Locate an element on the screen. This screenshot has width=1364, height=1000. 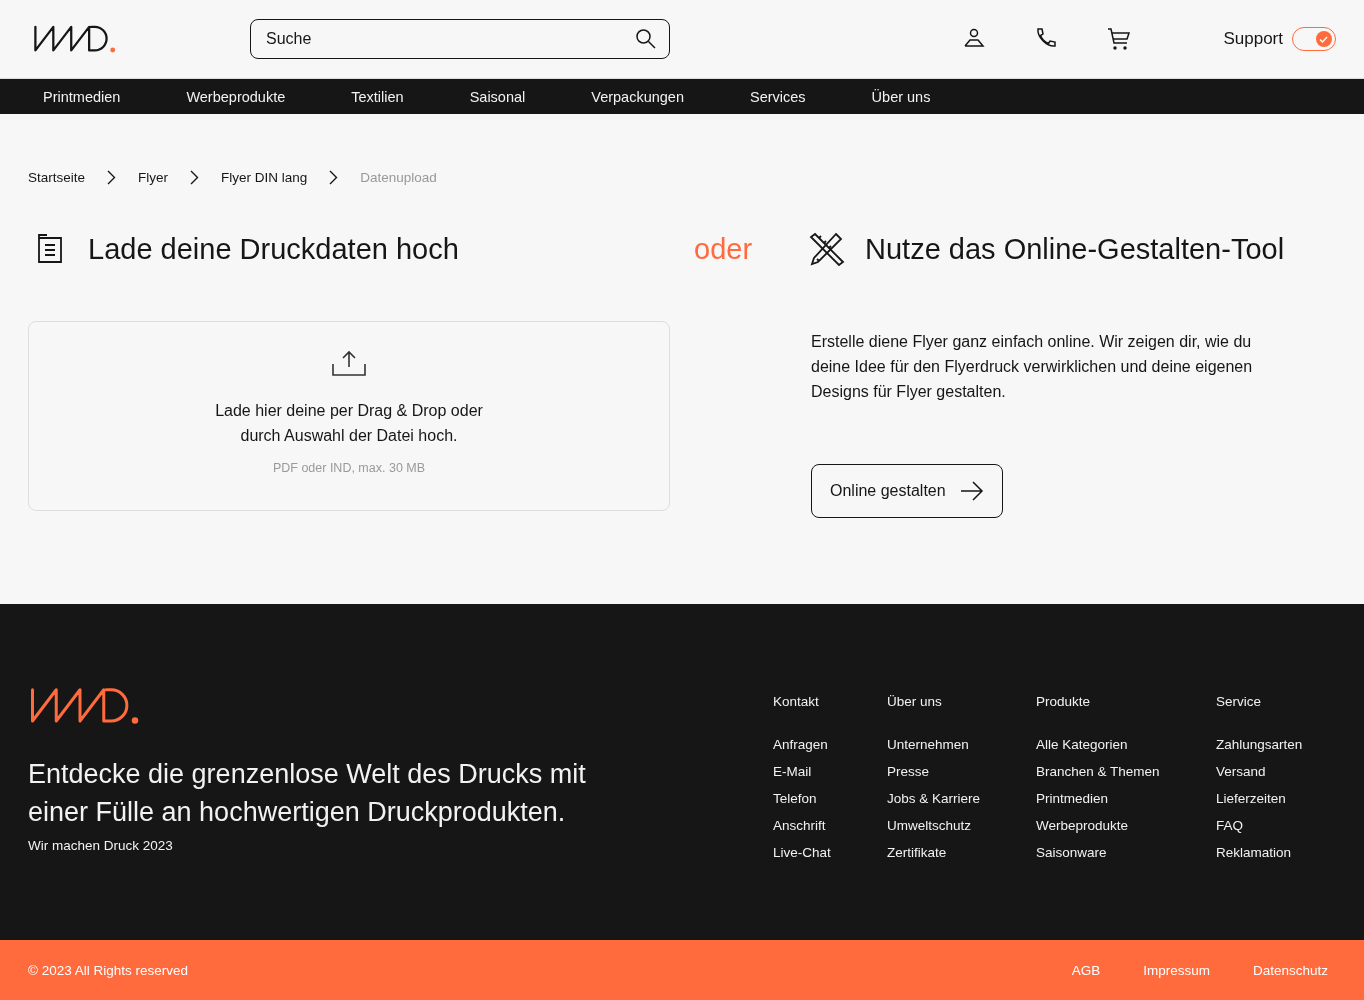
phone-icon is located at coordinates (1045, 38).